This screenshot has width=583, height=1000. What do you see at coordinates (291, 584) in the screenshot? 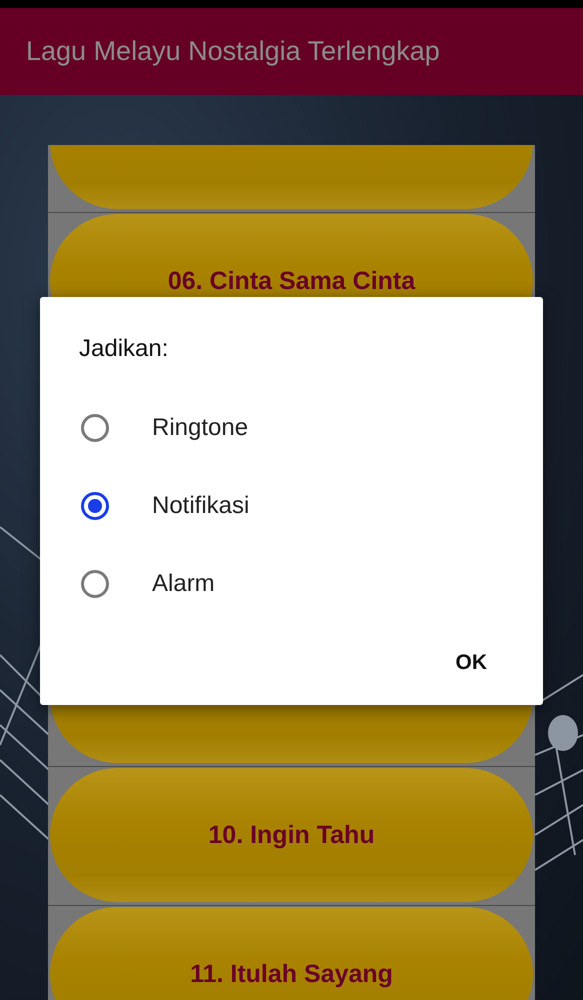
I see `radio-option: Alarm` at bounding box center [291, 584].